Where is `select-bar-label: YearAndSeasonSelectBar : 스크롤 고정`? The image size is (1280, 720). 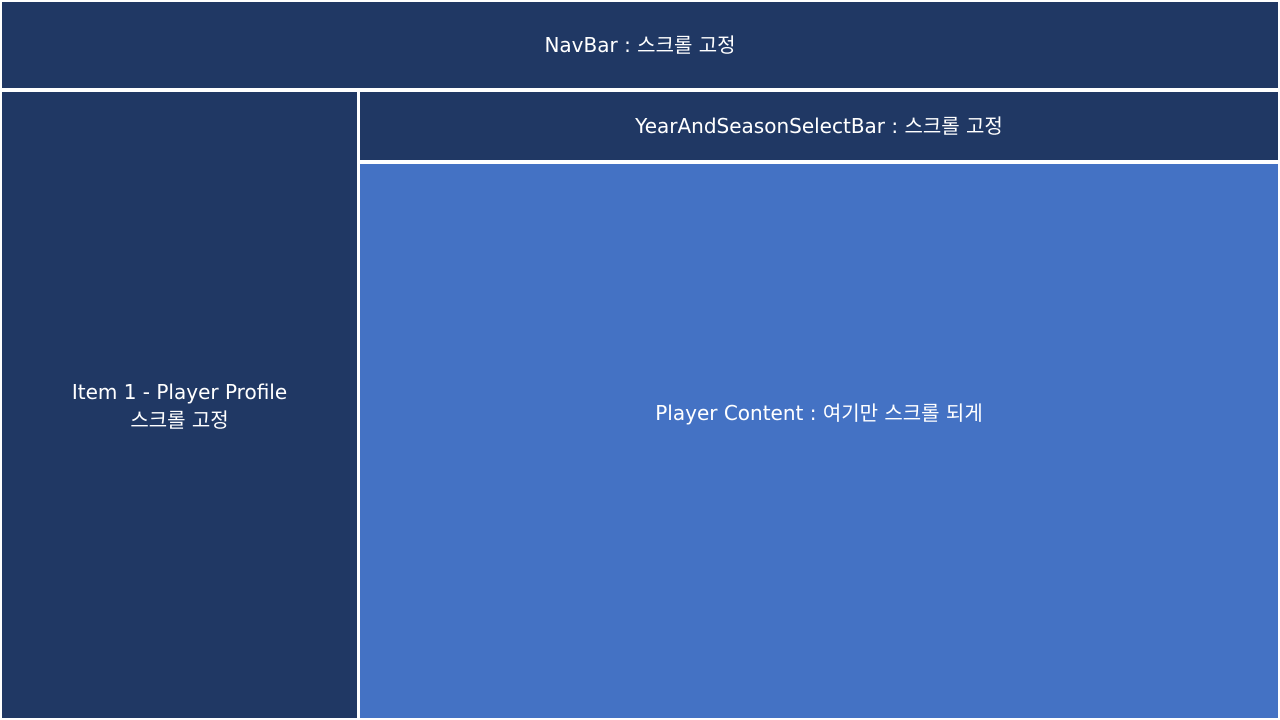
select-bar-label: YearAndSeasonSelectBar : 스크롤 고정 is located at coordinates (819, 126).